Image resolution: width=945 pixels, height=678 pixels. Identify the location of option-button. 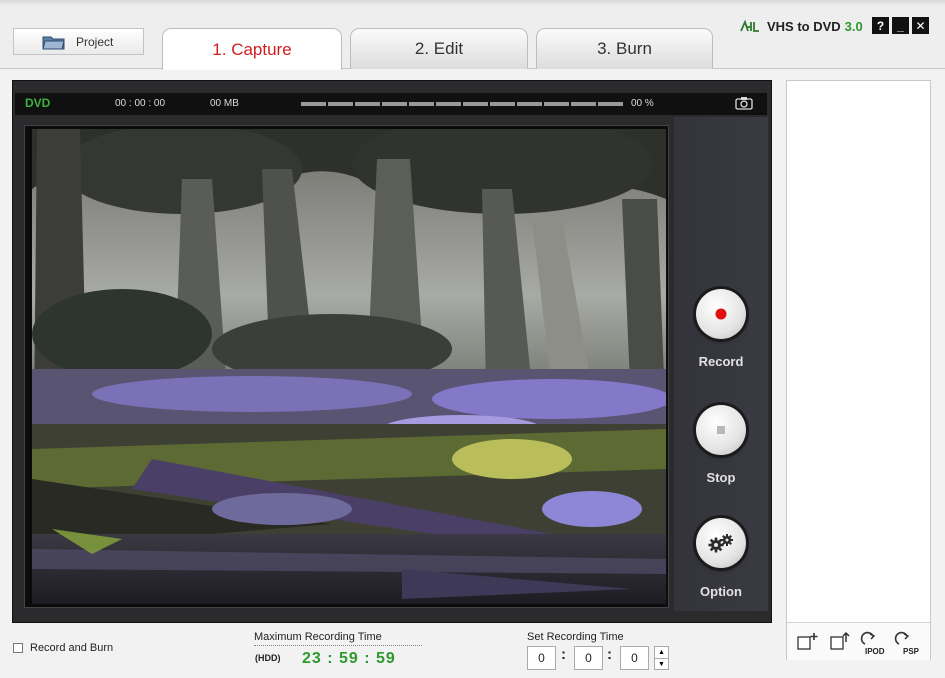
(721, 543).